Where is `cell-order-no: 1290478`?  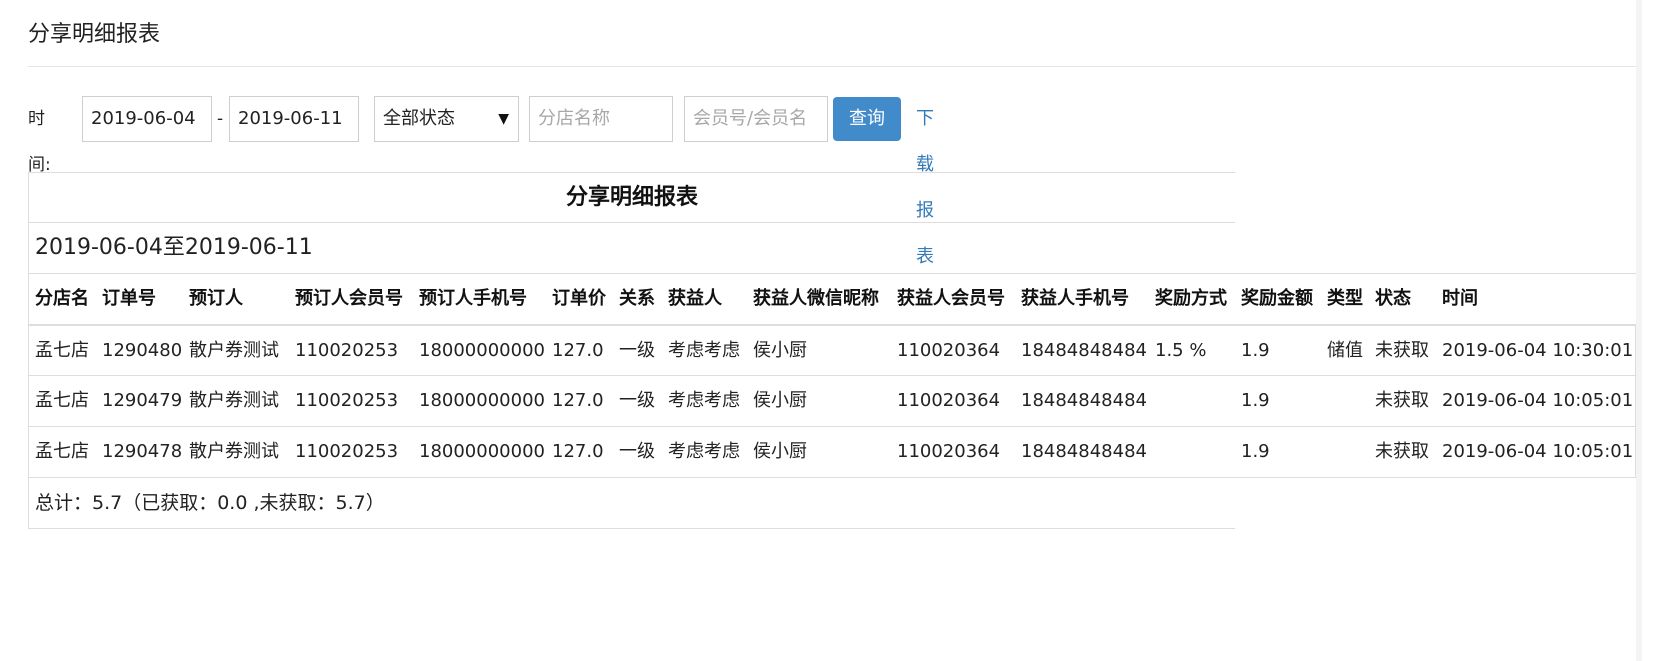
cell-order-no: 1290478 is located at coordinates (142, 451).